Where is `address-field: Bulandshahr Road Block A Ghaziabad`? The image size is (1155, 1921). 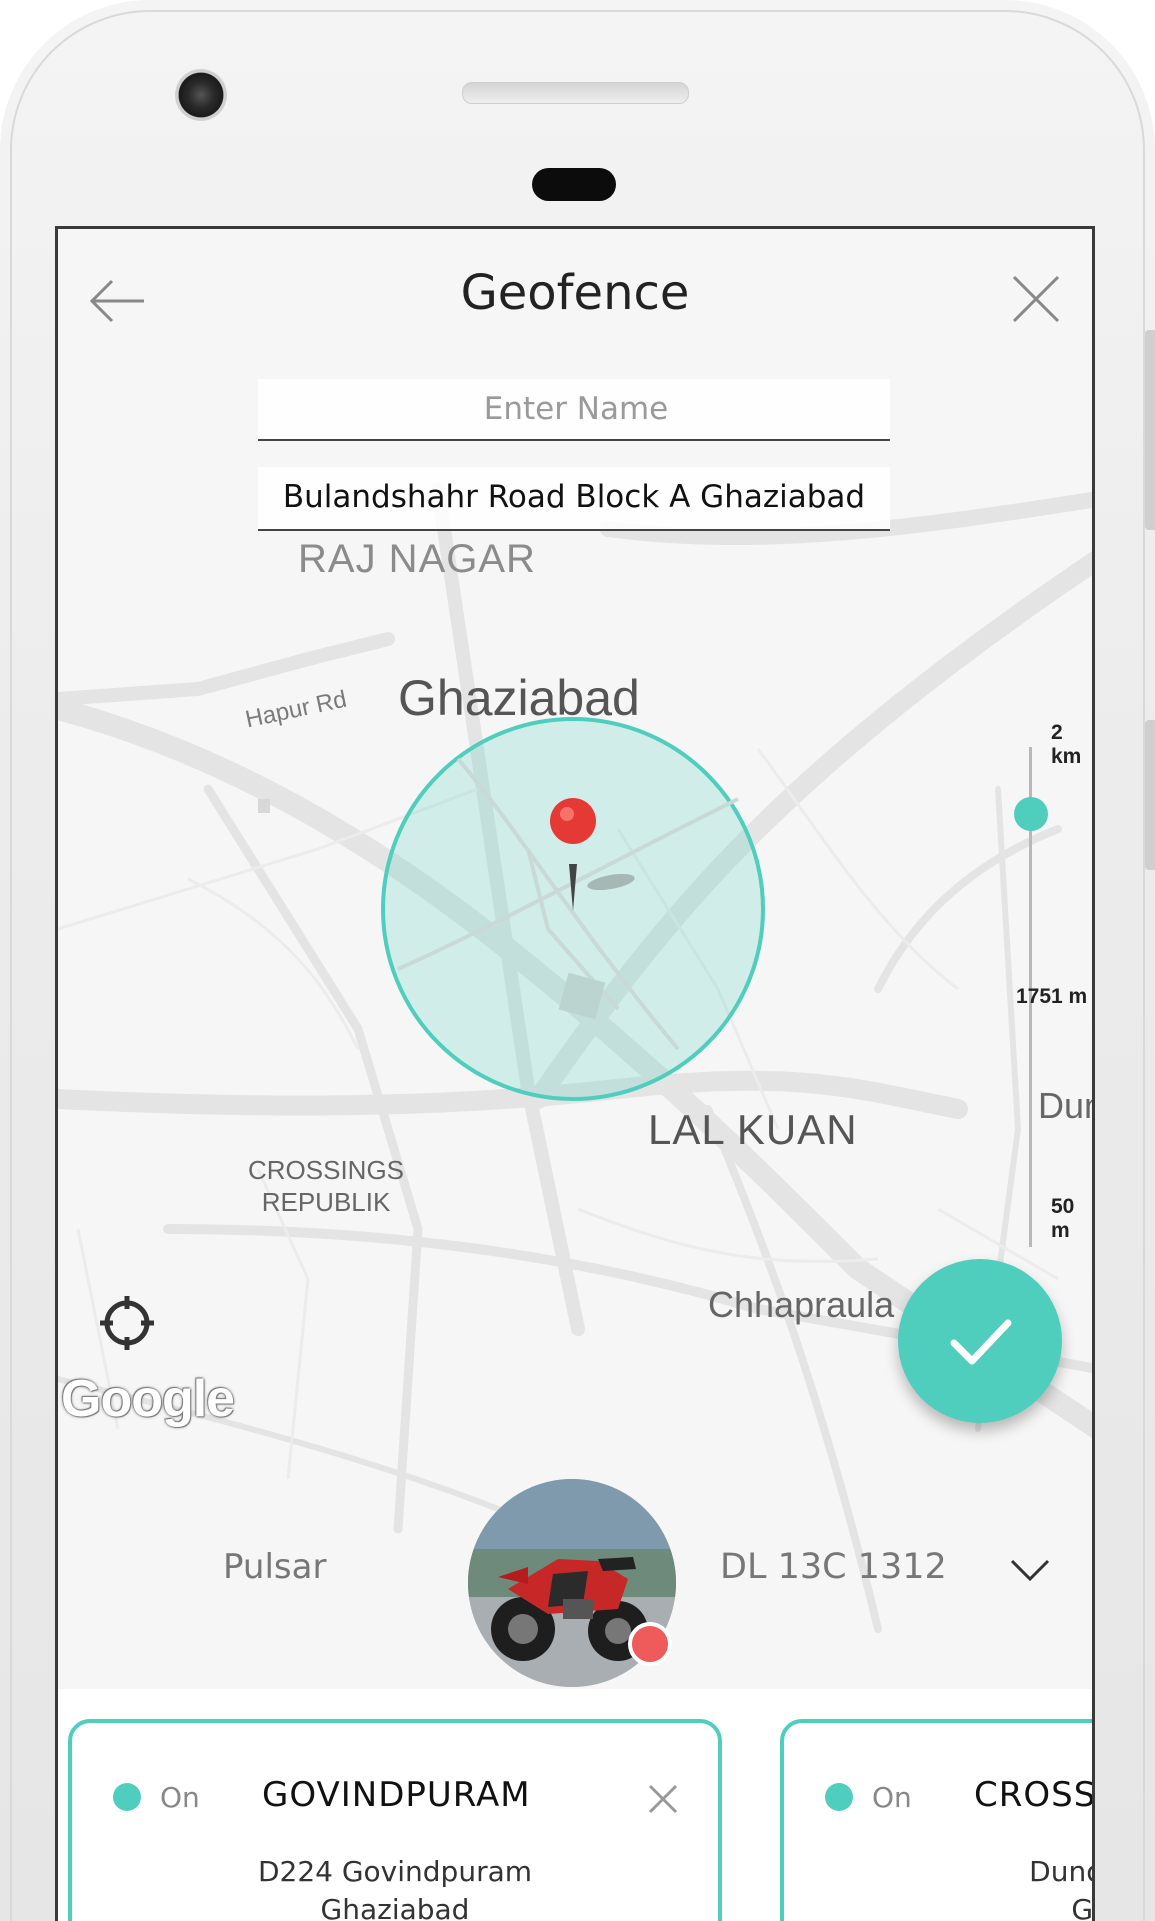
address-field: Bulandshahr Road Block A Ghaziabad is located at coordinates (574, 499).